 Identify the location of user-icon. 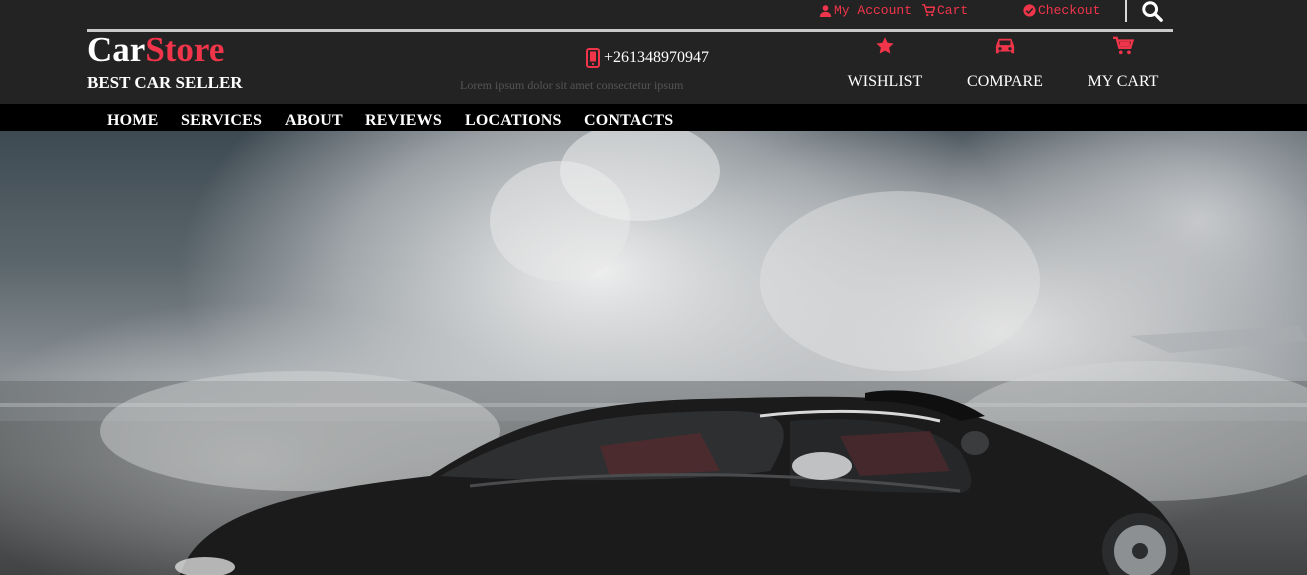
(825, 11).